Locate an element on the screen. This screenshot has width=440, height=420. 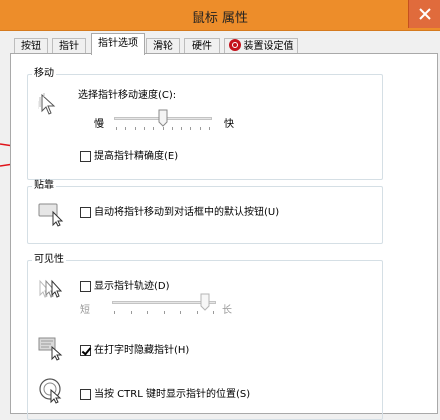
window-title: 鼠标 属性 is located at coordinates (220, 18).